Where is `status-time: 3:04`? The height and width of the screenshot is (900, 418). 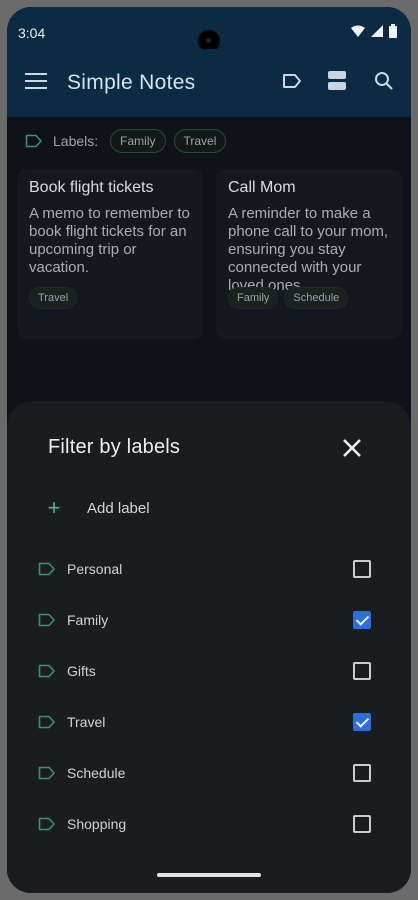 status-time: 3:04 is located at coordinates (32, 33).